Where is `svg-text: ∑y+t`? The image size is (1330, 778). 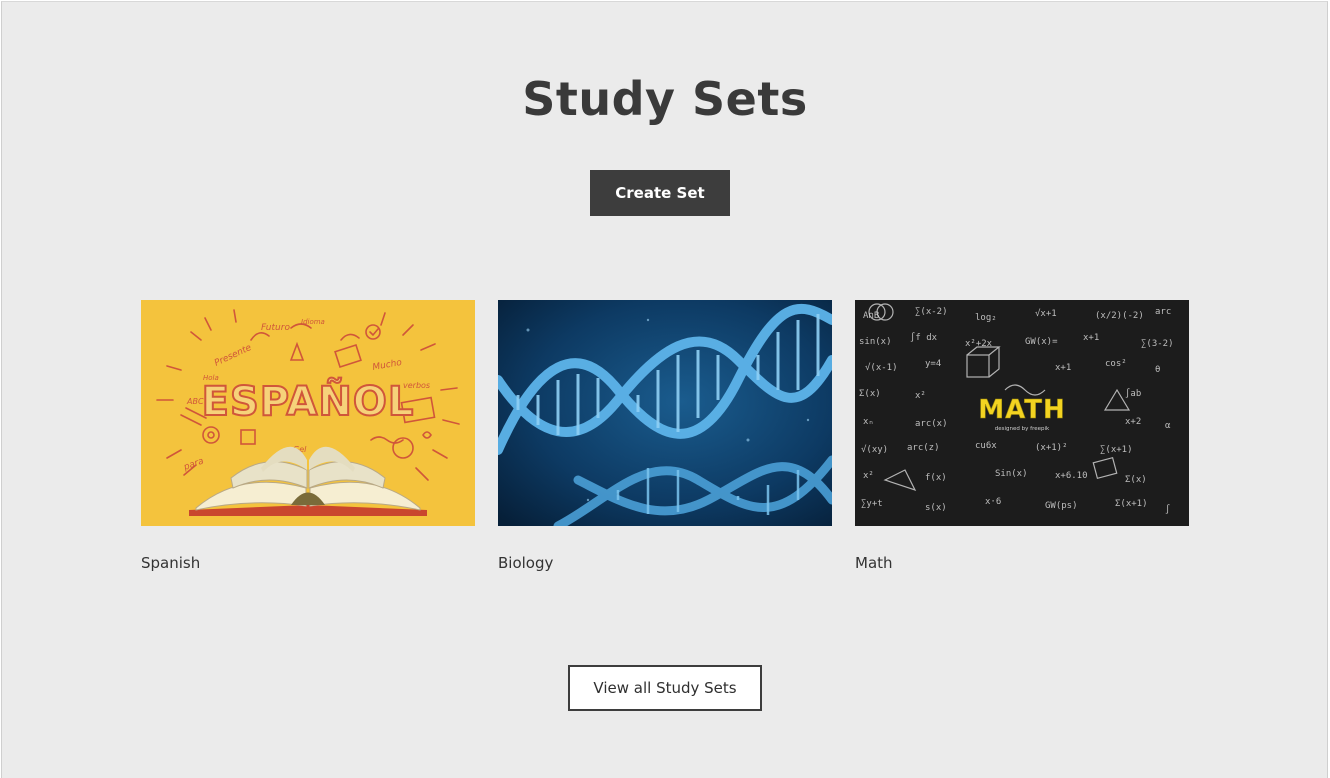
svg-text: ∑y+t is located at coordinates (872, 504).